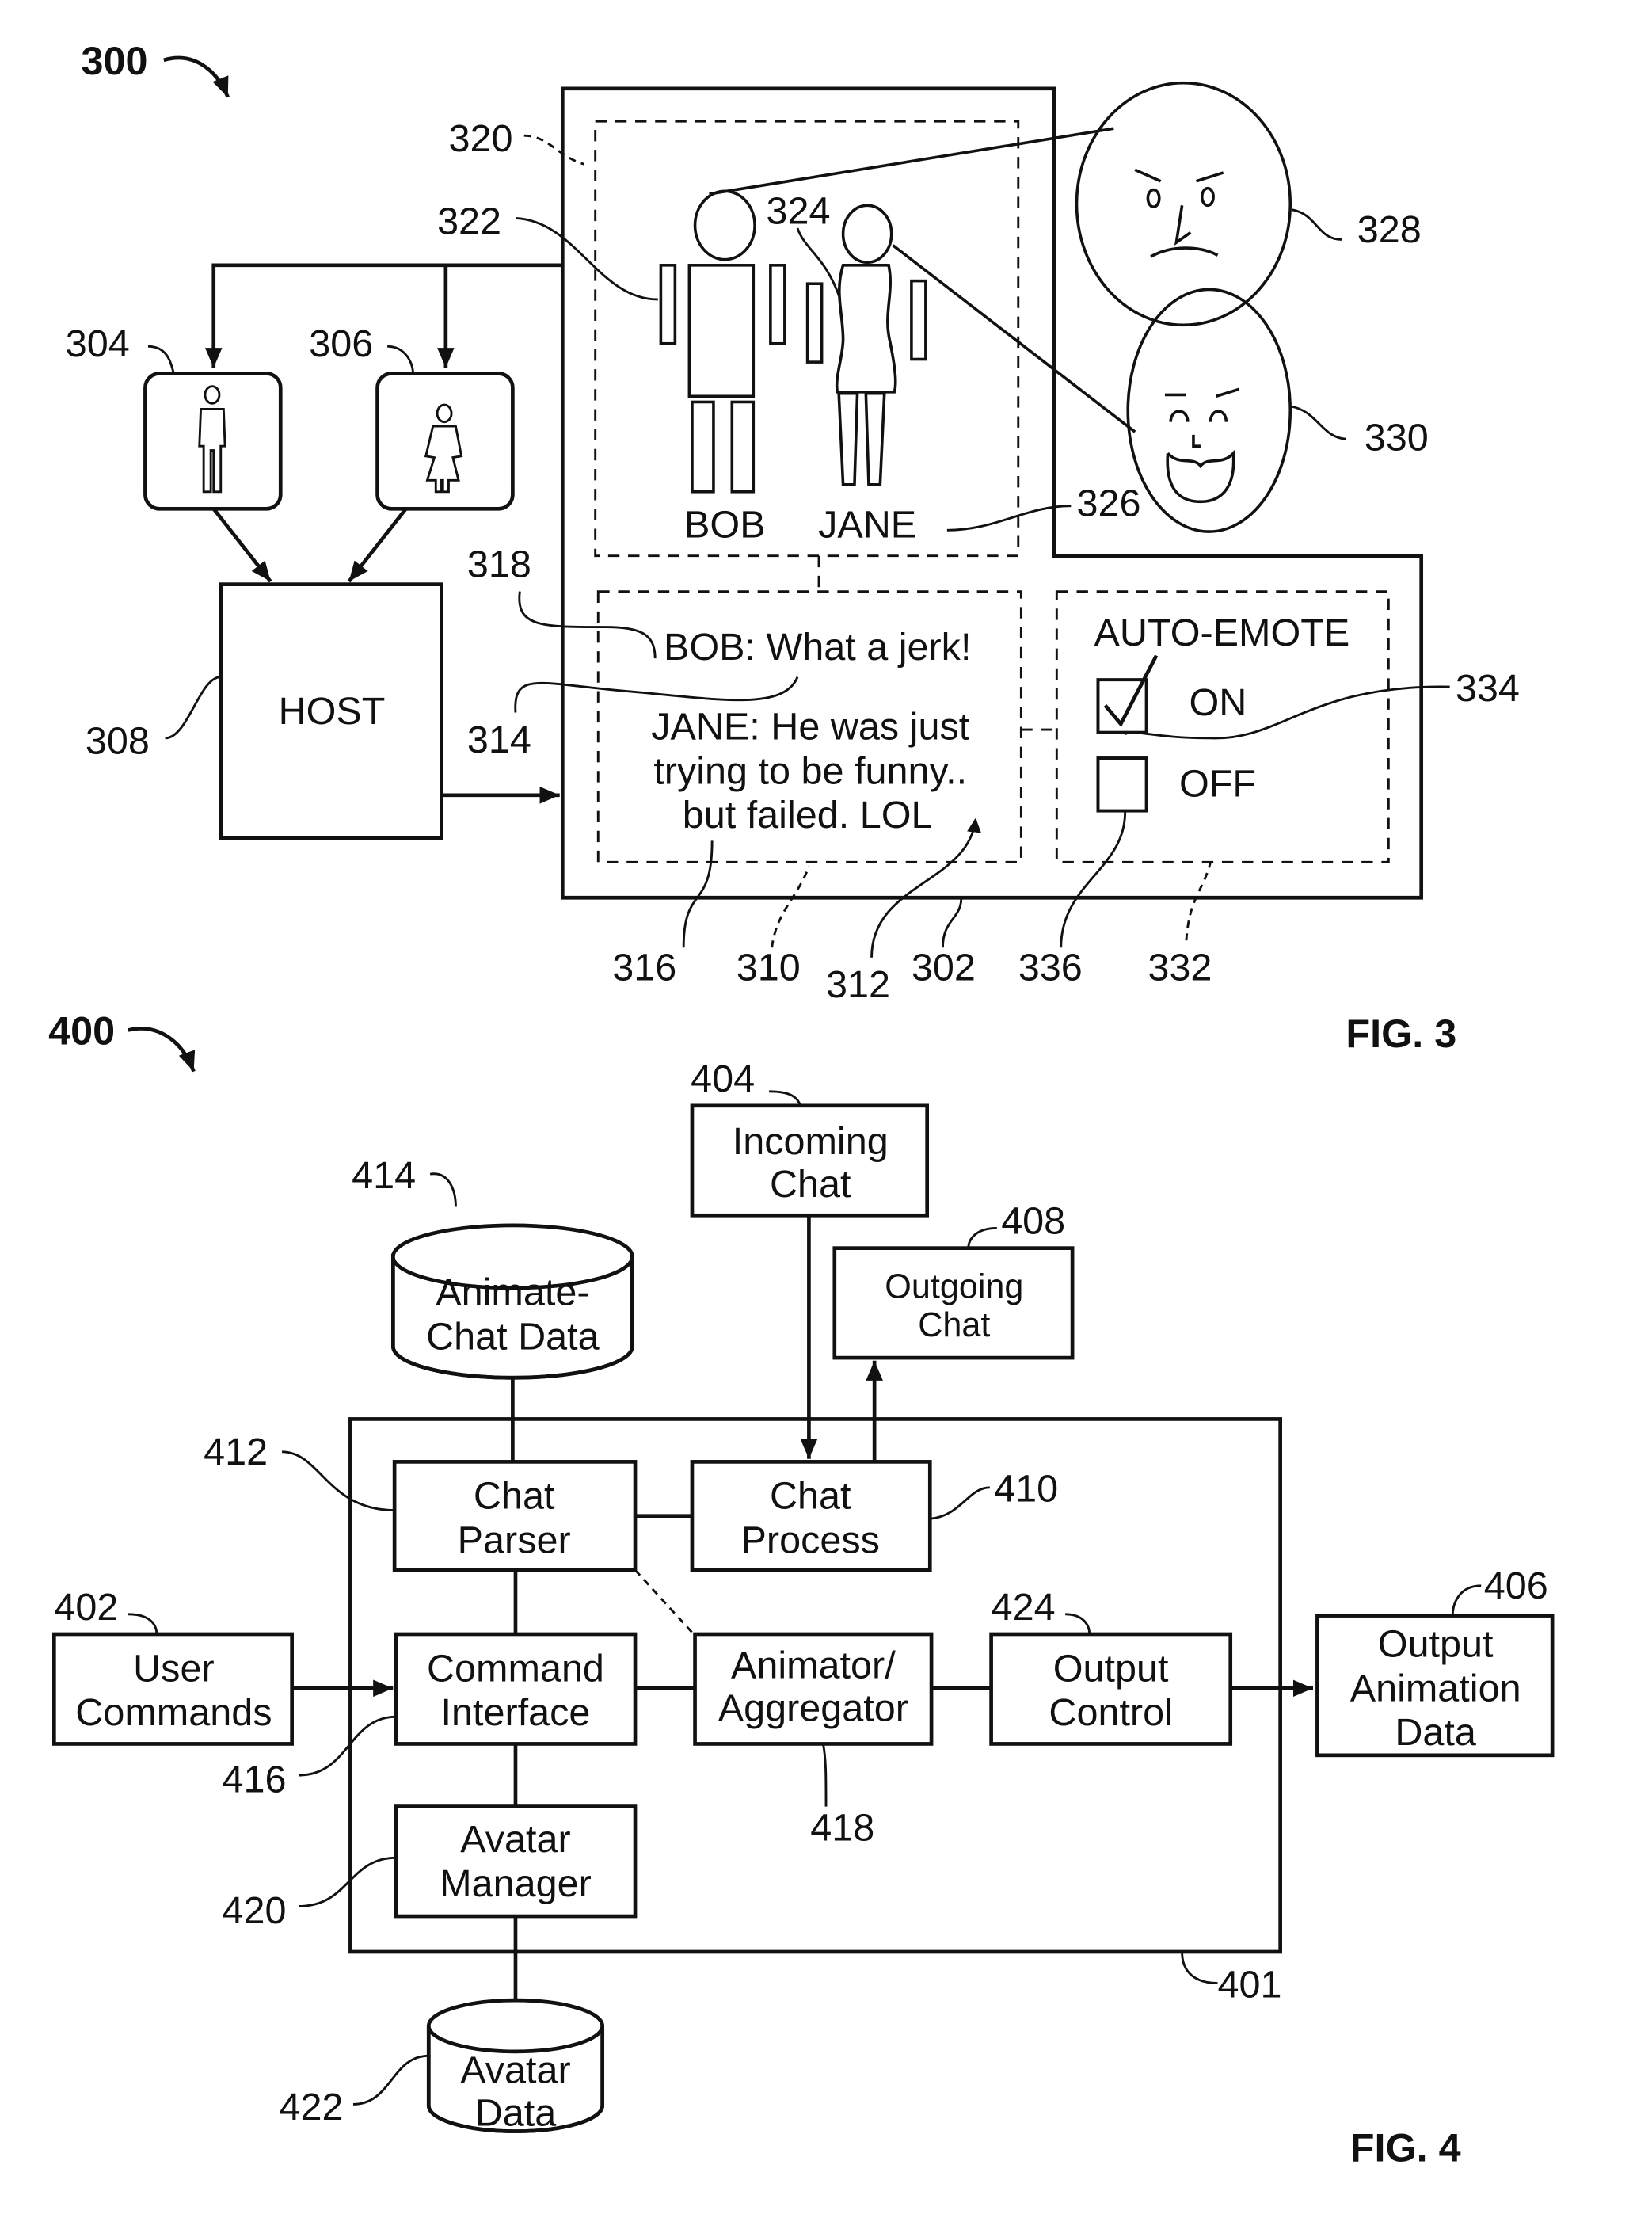  I want to click on user-commands-label-1: User, so click(174, 1668).